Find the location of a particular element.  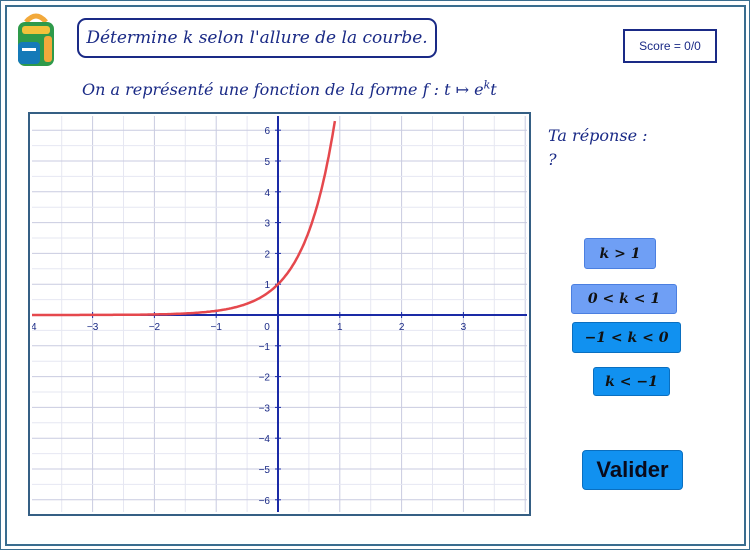

choice-k-between-0-1-button: 0 < k < 1 is located at coordinates (624, 299).